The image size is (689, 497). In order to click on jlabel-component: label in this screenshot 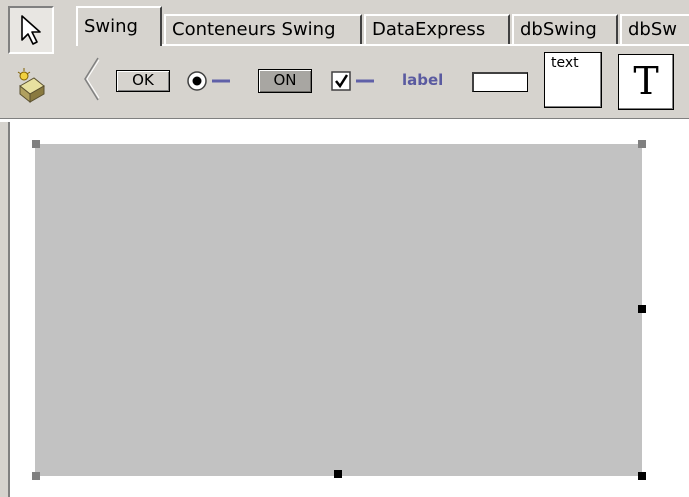, I will do `click(422, 80)`.